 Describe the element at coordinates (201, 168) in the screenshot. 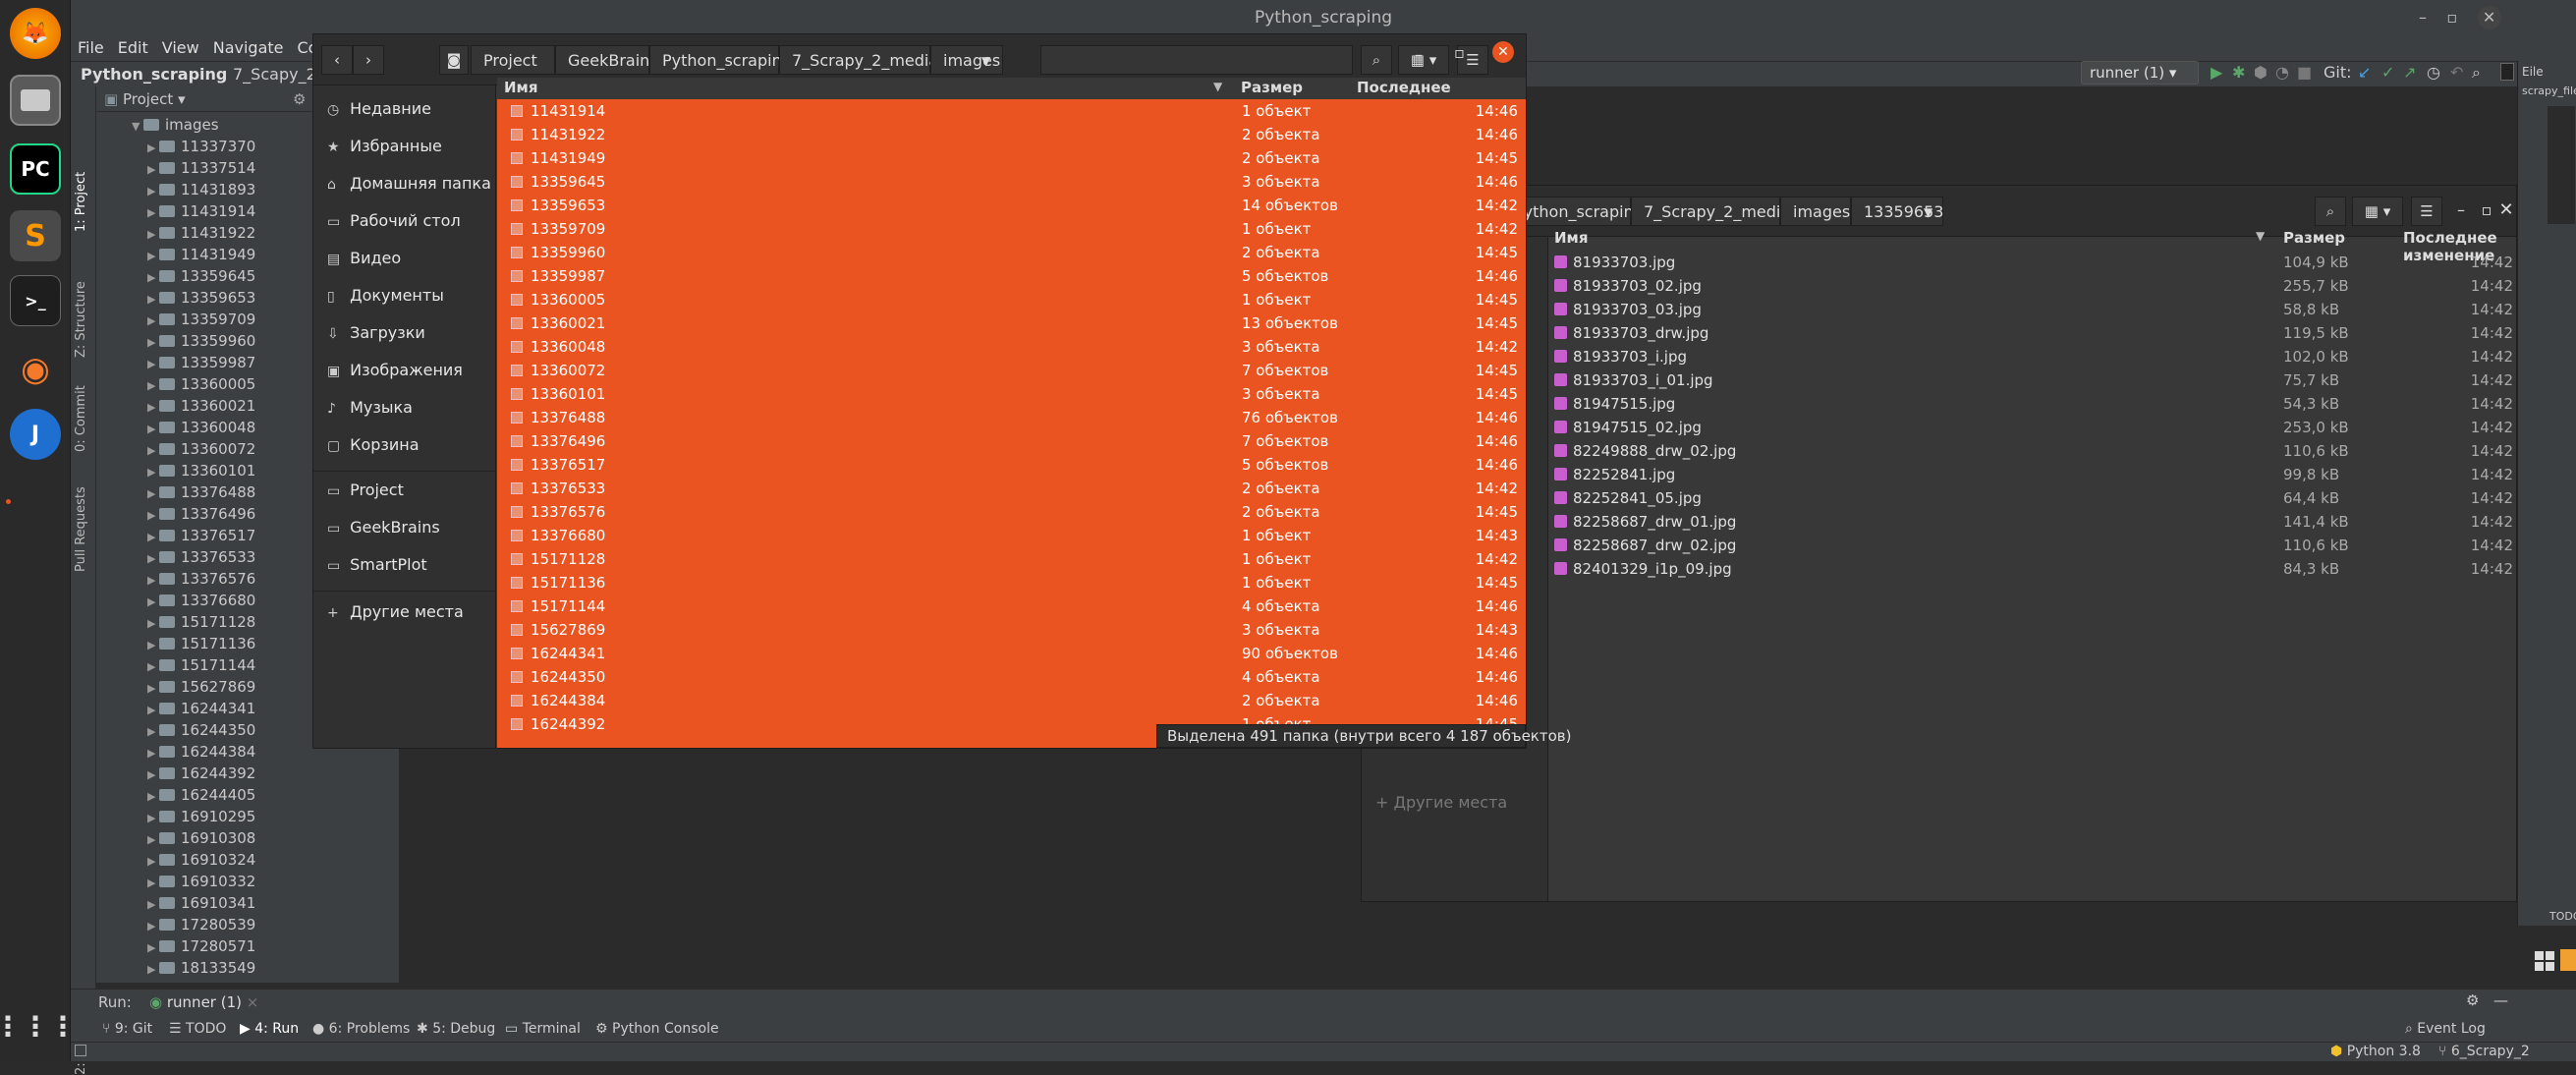

I see `tree-item: ▶ 11337514` at that location.